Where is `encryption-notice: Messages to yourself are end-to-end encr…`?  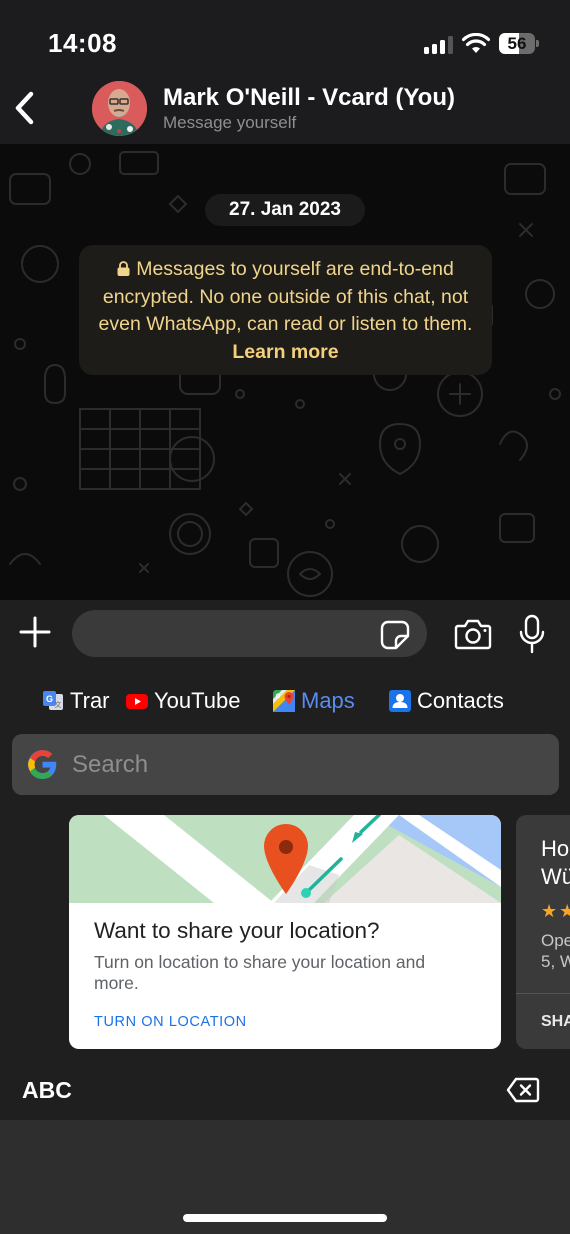 encryption-notice: Messages to yourself are end-to-end encr… is located at coordinates (285, 310).